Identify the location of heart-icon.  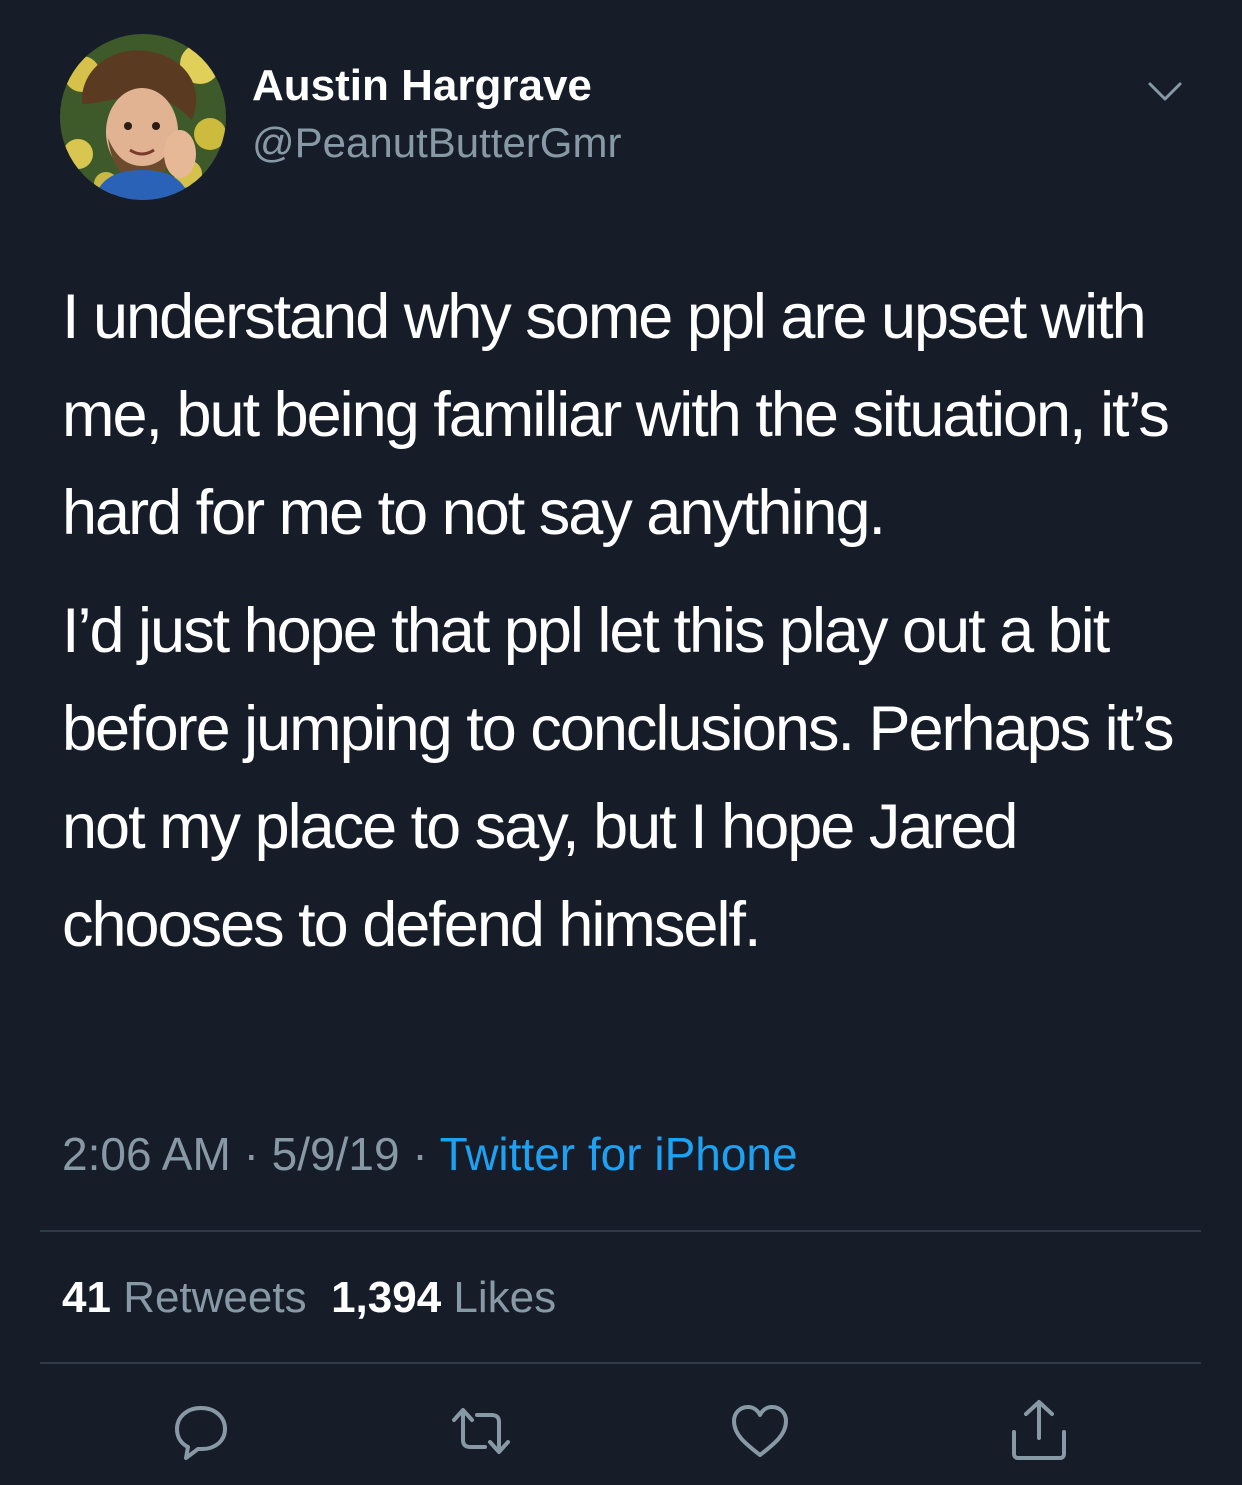
(760, 1431).